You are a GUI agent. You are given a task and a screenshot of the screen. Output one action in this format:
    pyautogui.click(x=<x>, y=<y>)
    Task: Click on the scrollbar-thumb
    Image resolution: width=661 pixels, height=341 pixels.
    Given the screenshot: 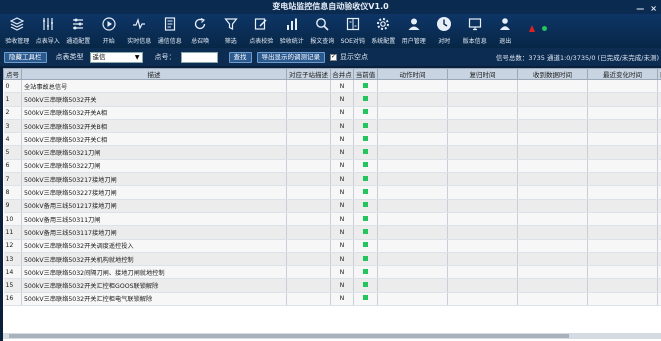 What is the action you would take?
    pyautogui.click(x=289, y=336)
    